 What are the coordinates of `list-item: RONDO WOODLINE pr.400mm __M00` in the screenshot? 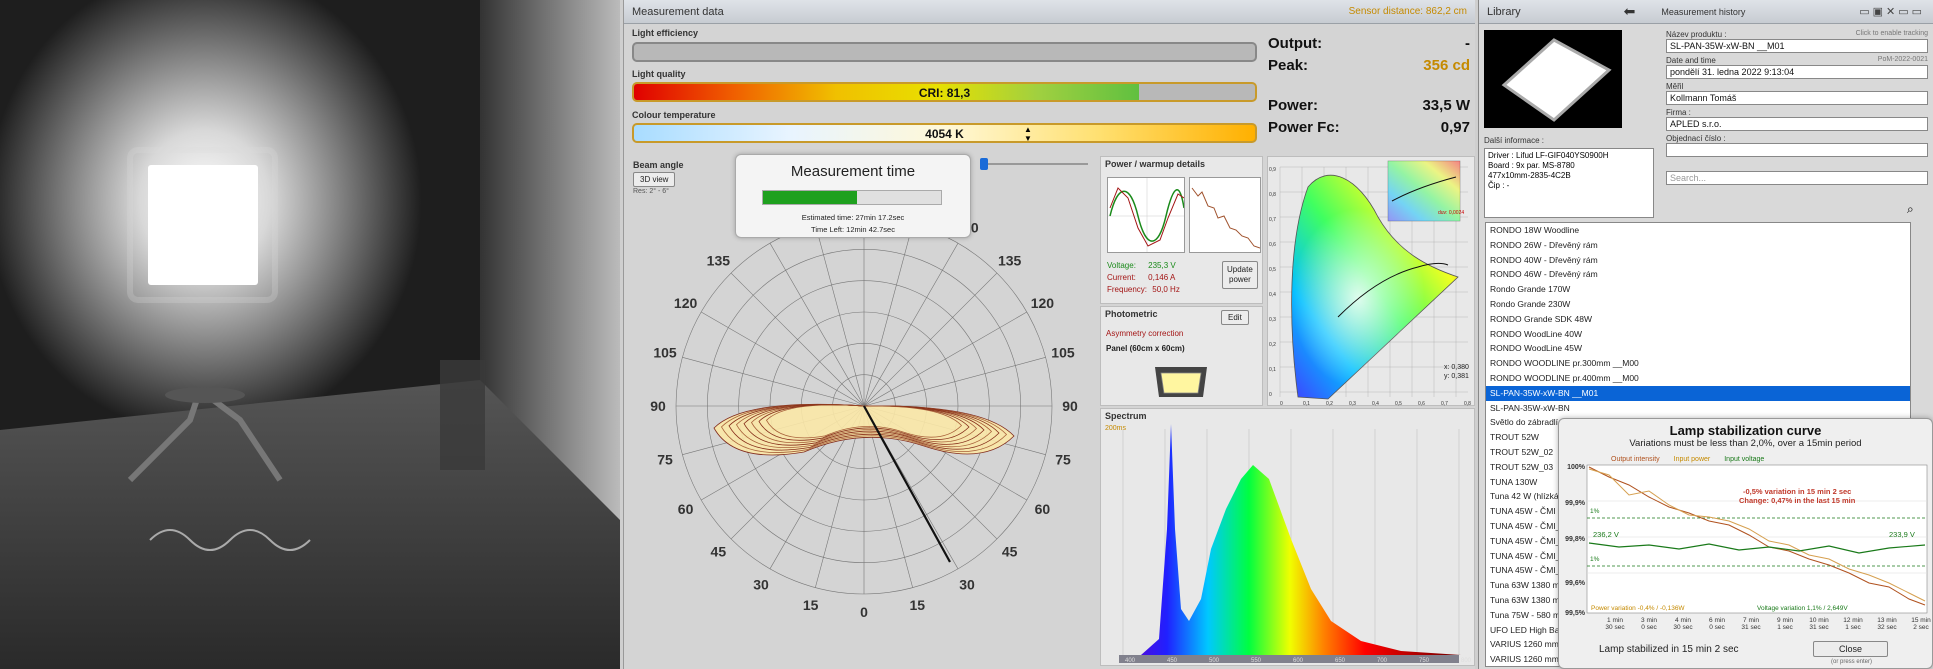 It's located at (1698, 378).